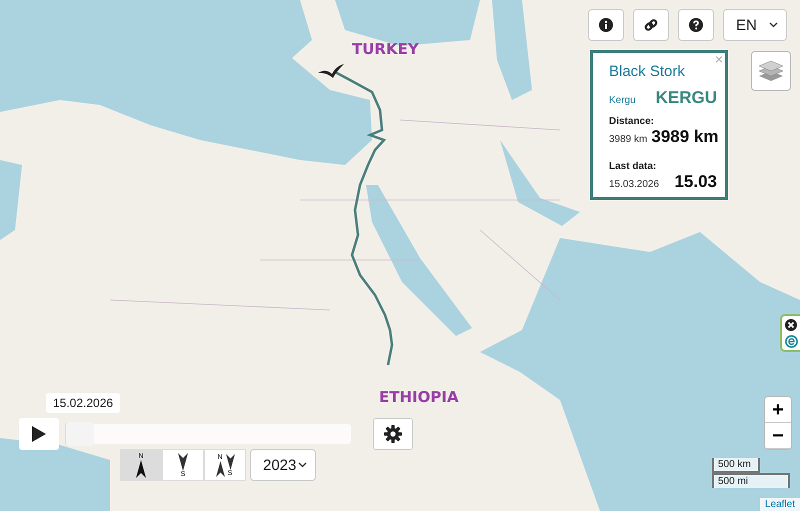 The image size is (800, 511). What do you see at coordinates (419, 397) in the screenshot?
I see `country-label: ETHIOPIA` at bounding box center [419, 397].